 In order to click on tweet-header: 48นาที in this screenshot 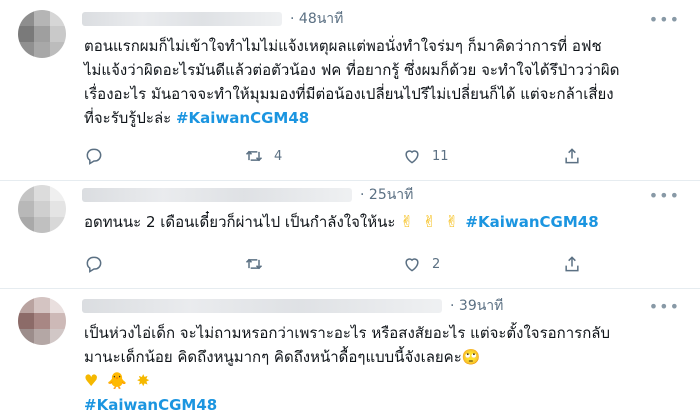, I will do `click(212, 19)`.